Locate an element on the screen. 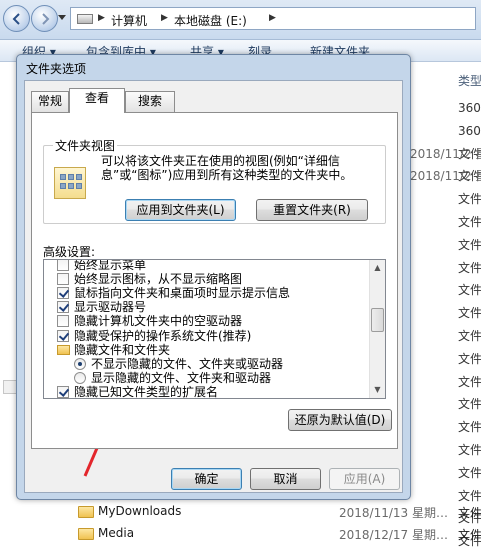 Image resolution: width=481 pixels, height=548 pixels. apply-button: 应用(A) is located at coordinates (364, 479).